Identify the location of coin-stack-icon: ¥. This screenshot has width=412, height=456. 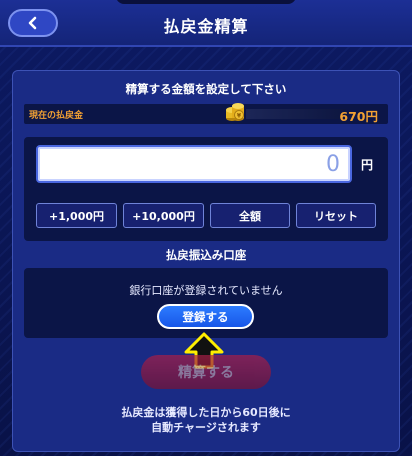
(235, 112).